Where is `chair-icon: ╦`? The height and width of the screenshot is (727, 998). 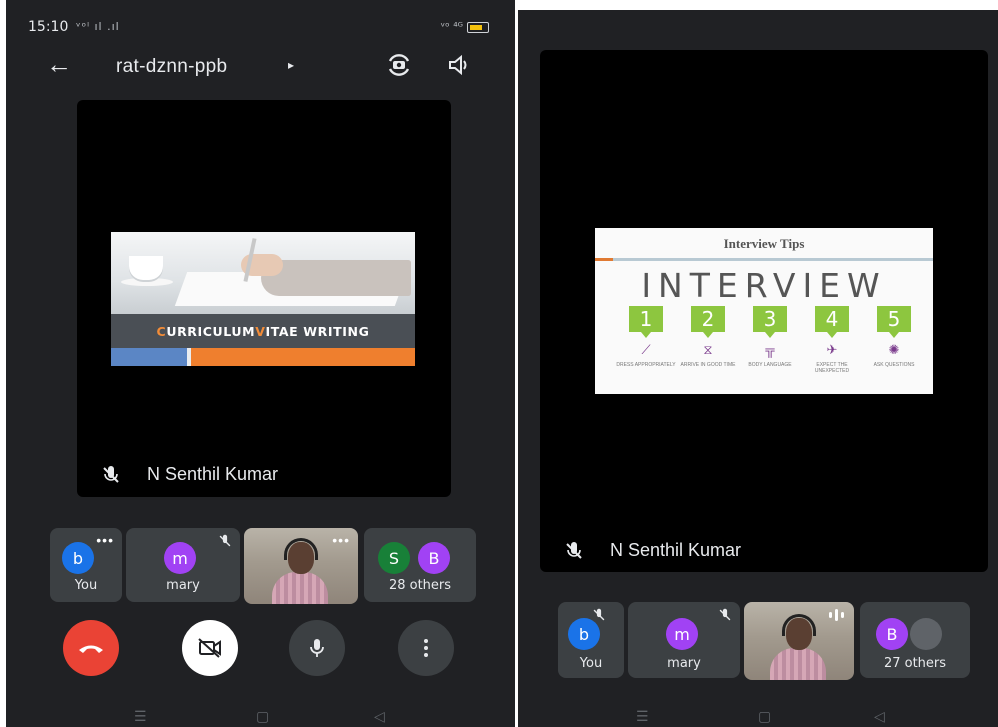 chair-icon: ╦ is located at coordinates (770, 349).